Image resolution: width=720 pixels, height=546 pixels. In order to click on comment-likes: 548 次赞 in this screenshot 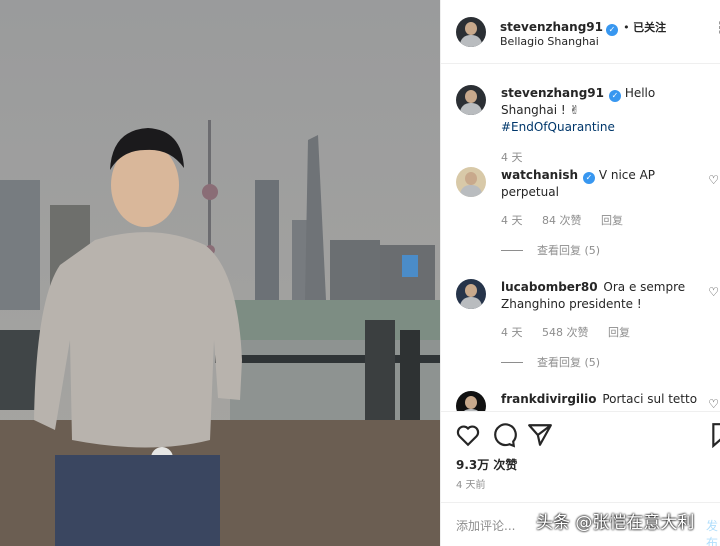, I will do `click(565, 332)`.